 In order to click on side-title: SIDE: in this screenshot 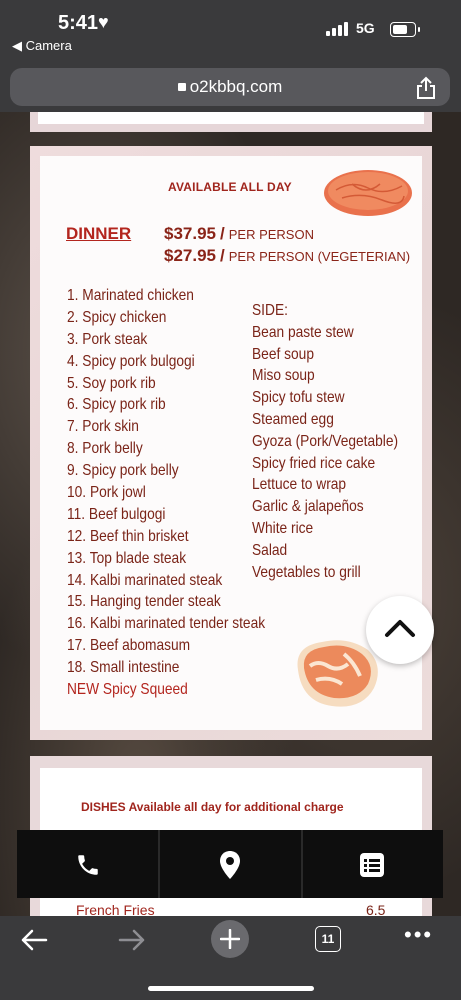, I will do `click(270, 310)`.